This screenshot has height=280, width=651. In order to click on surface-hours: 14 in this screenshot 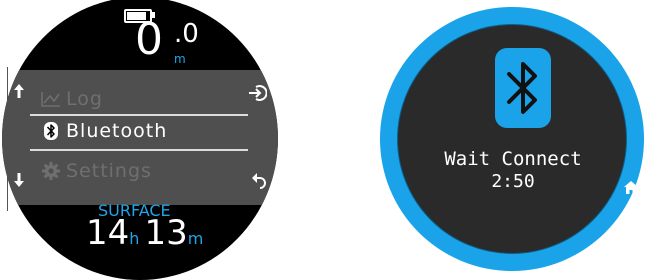, I will do `click(108, 233)`.